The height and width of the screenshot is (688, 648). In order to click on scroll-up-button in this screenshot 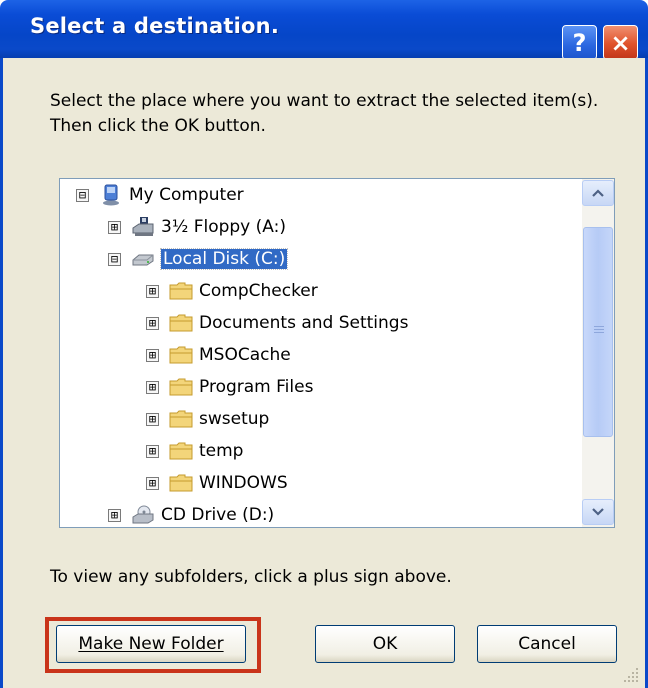, I will do `click(598, 193)`.